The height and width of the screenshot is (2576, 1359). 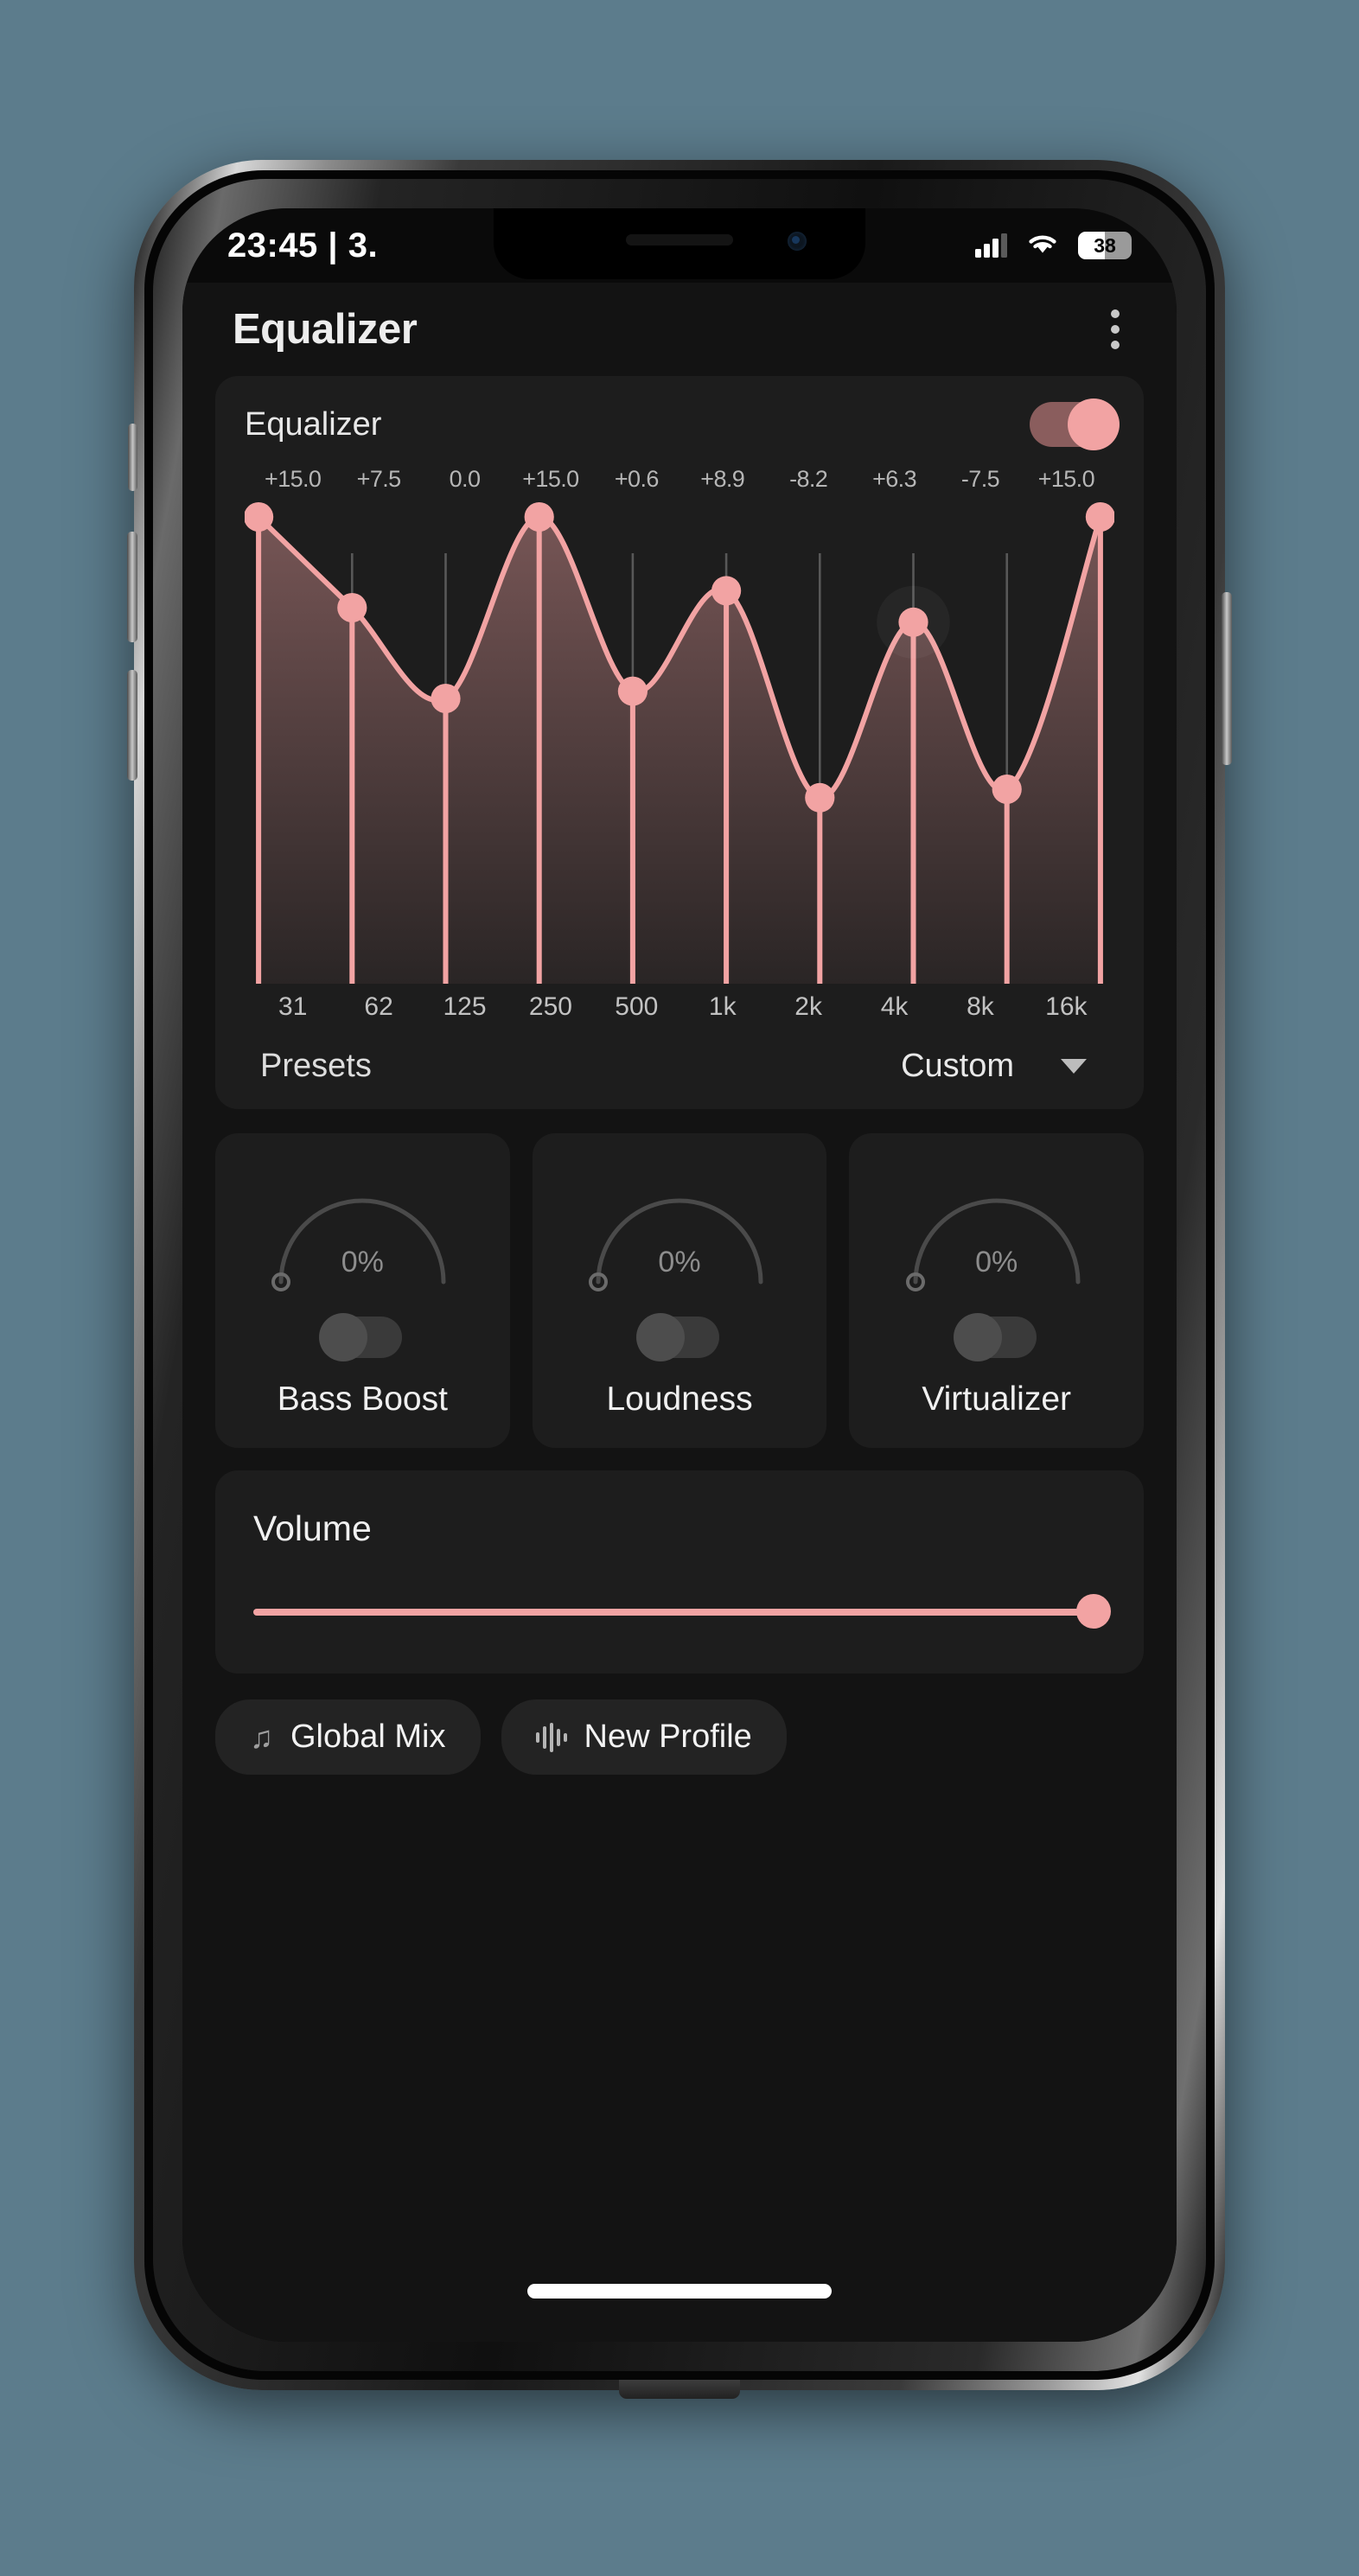 I want to click on frequency-label: 2k, so click(x=808, y=1006).